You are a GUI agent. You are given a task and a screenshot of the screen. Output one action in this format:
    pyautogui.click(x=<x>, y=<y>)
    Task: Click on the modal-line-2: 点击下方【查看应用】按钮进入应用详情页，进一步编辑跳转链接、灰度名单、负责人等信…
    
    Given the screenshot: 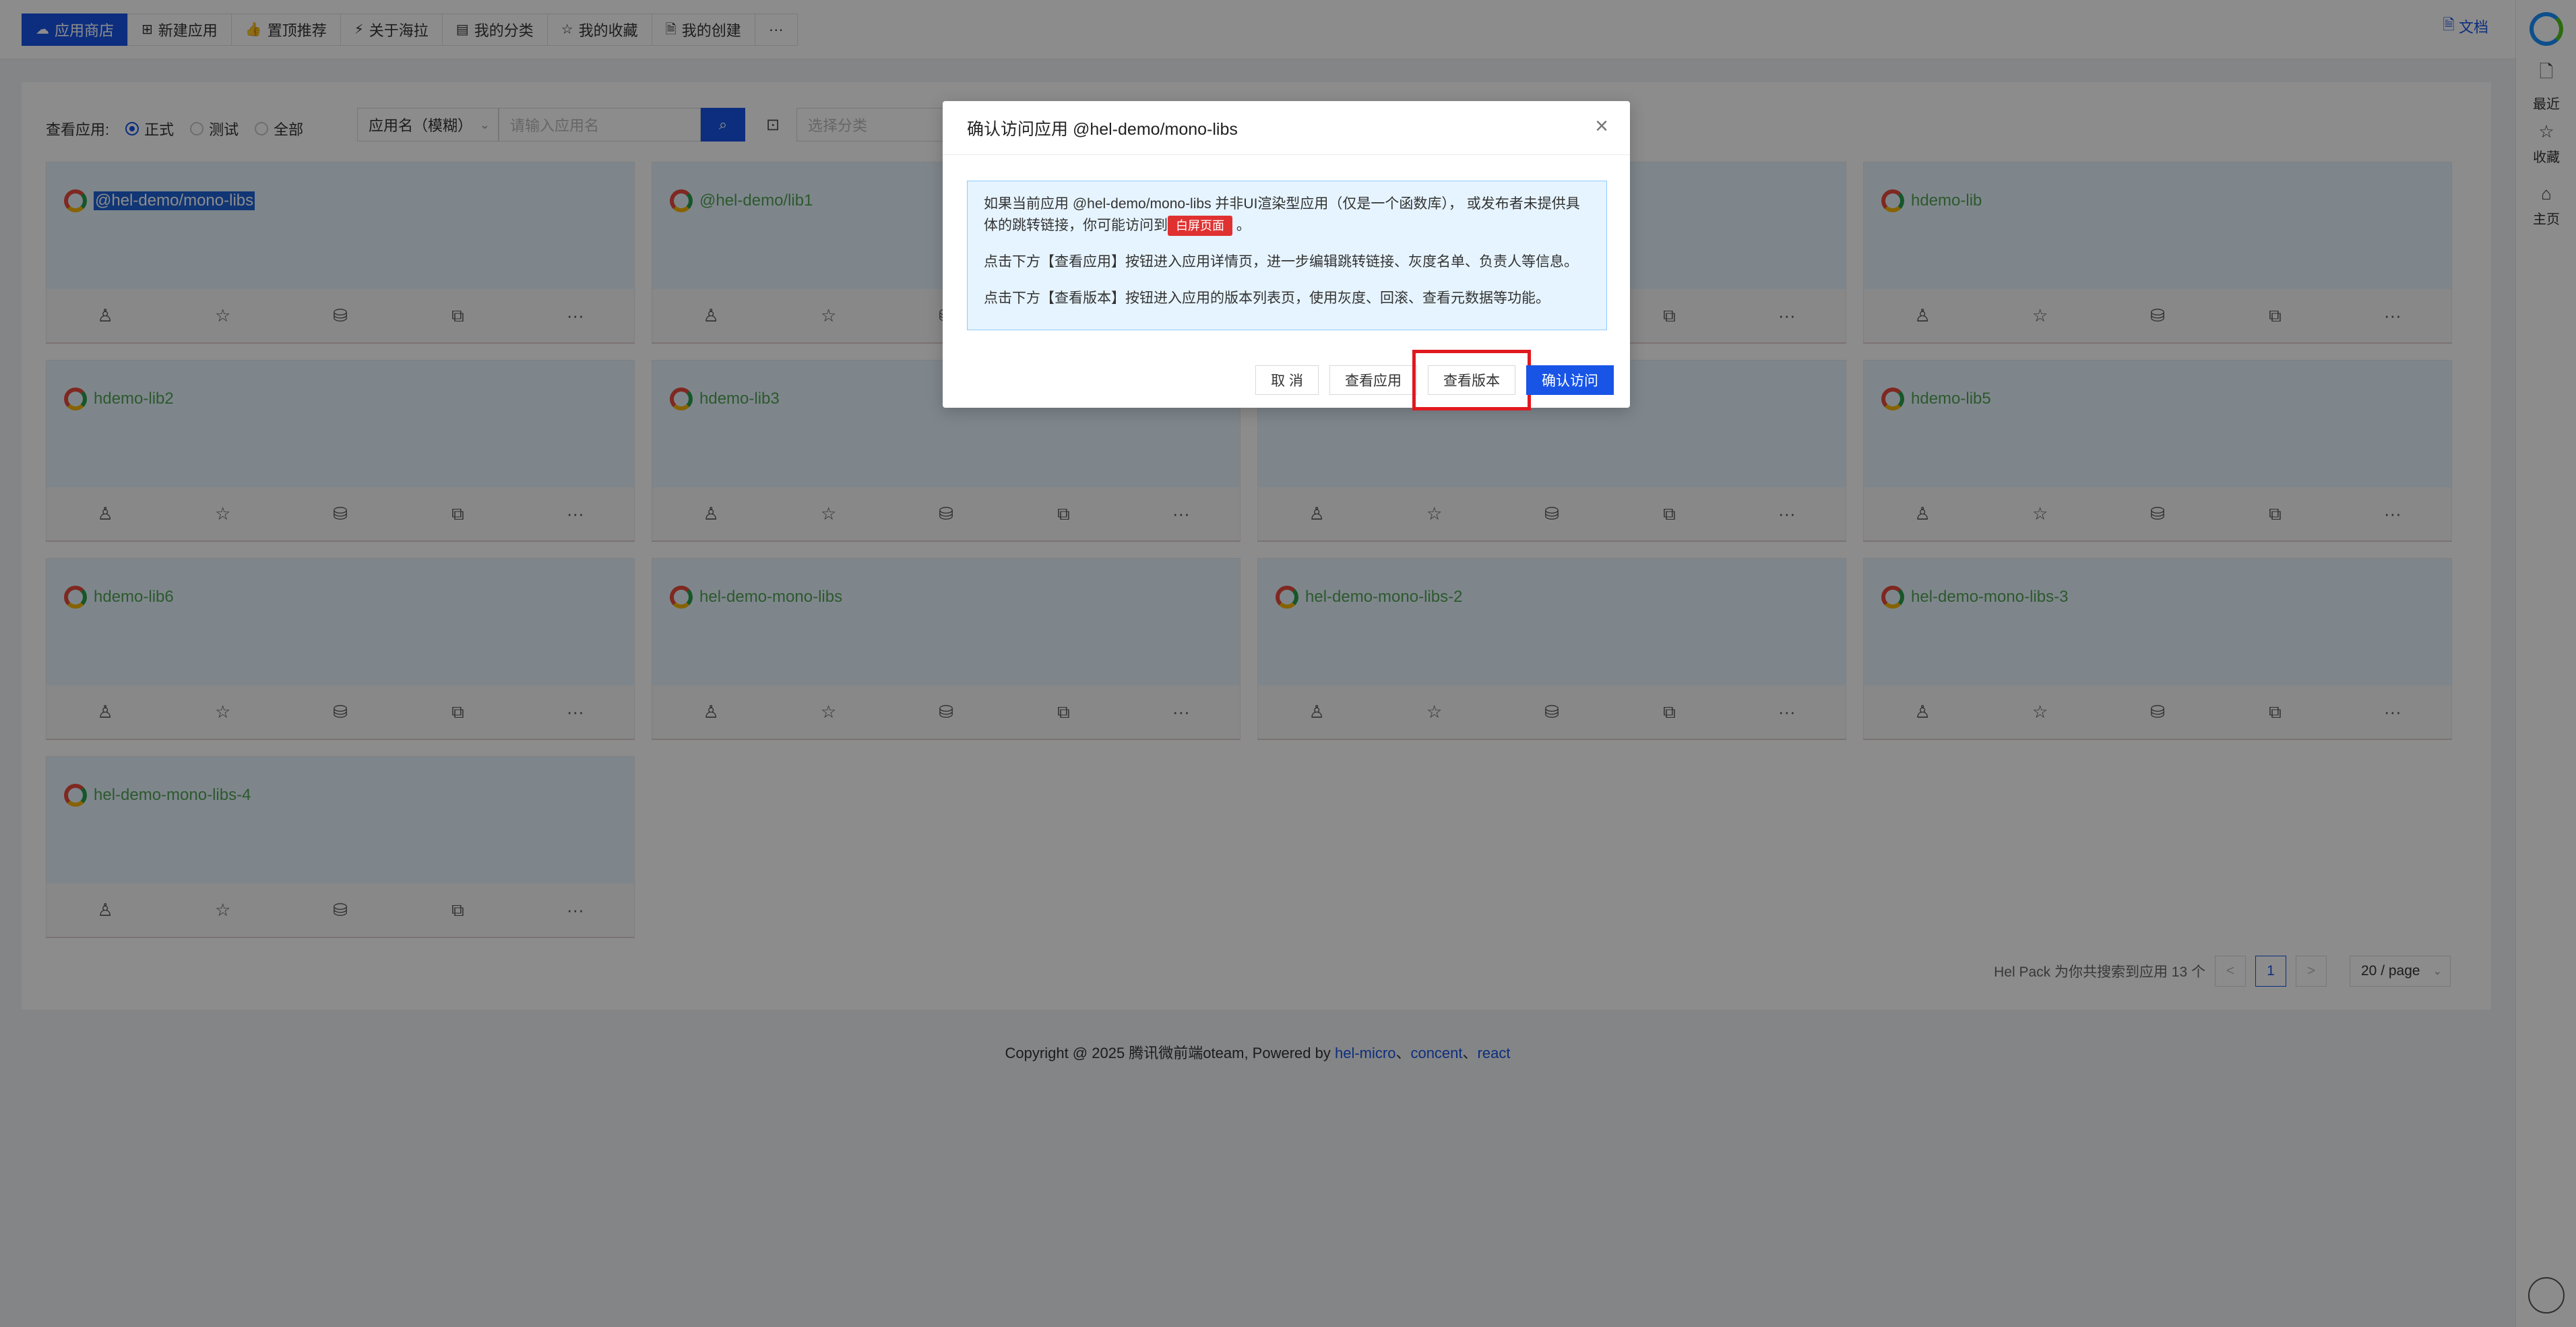 What is the action you would take?
    pyautogui.click(x=1281, y=262)
    